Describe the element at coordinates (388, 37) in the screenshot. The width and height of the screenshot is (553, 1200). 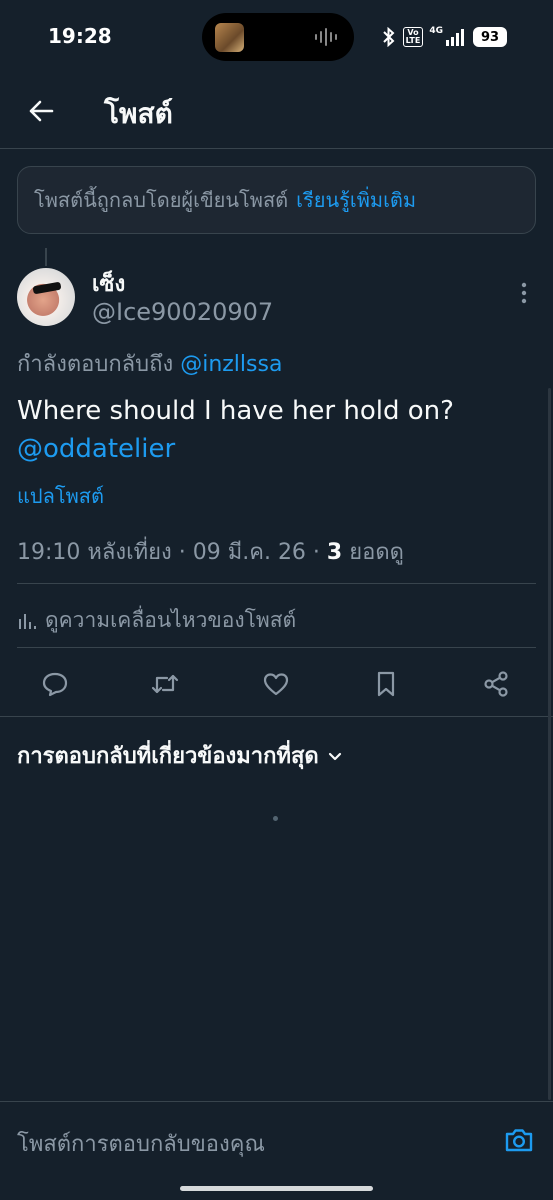
I see `bluetooth-icon` at that location.